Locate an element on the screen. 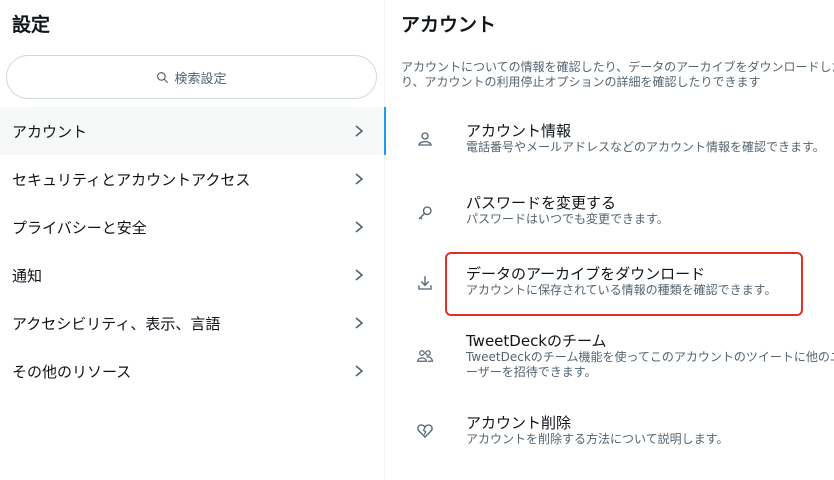  search-icon is located at coordinates (163, 77).